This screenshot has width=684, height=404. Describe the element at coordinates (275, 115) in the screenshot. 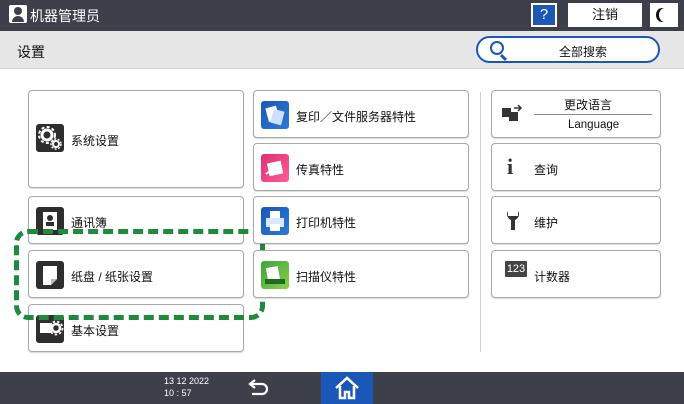

I see `copier-icon` at that location.